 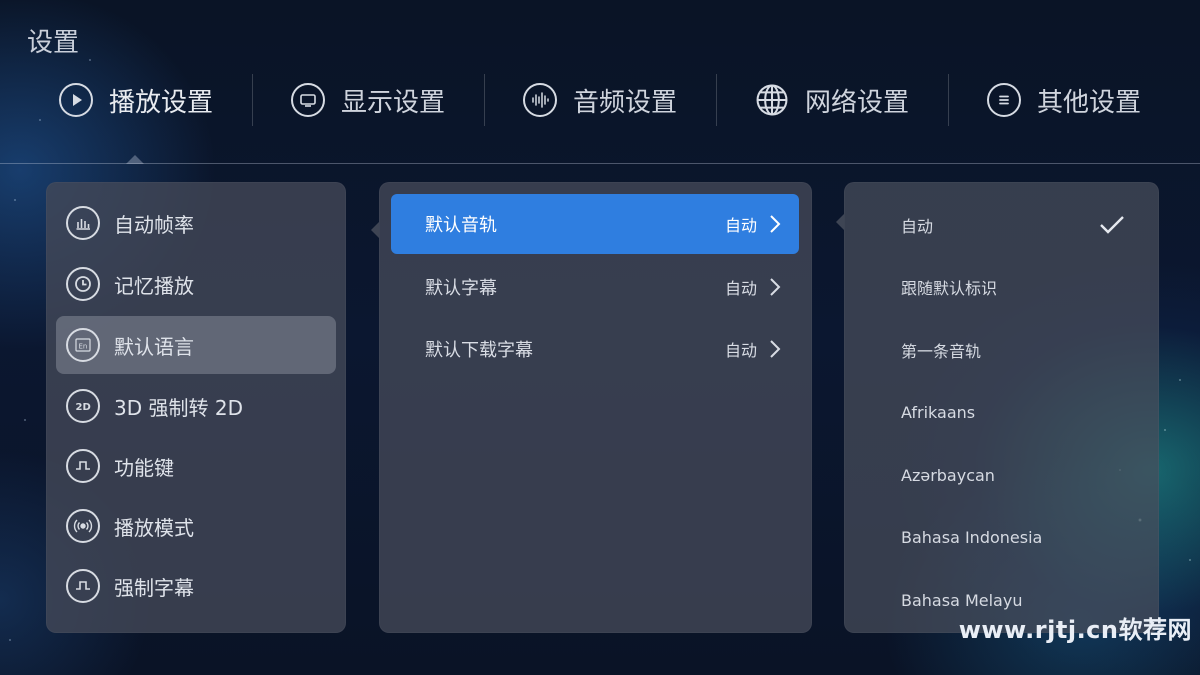 What do you see at coordinates (941, 351) in the screenshot?
I see `option-label: 第一条音轨` at bounding box center [941, 351].